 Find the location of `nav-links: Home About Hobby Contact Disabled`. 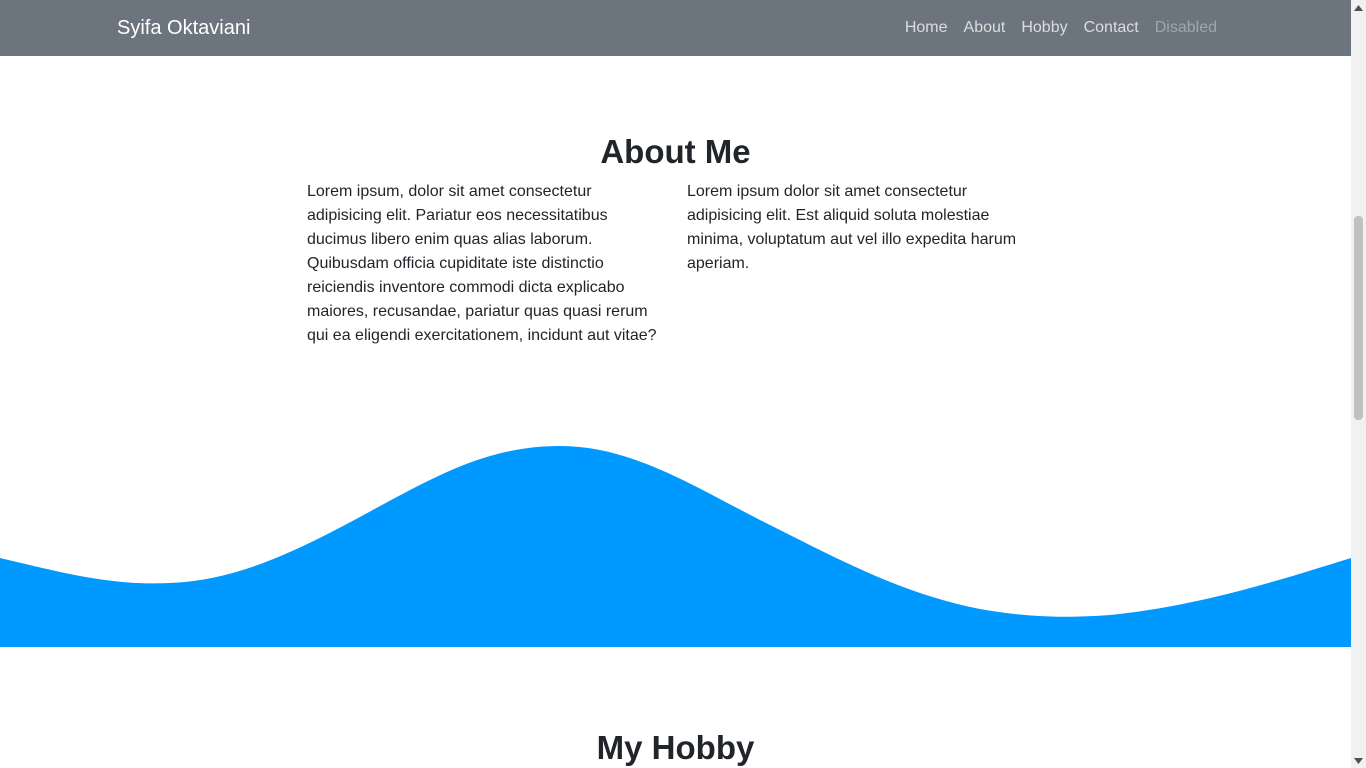

nav-links: Home About Hobby Contact Disabled is located at coordinates (1061, 28).